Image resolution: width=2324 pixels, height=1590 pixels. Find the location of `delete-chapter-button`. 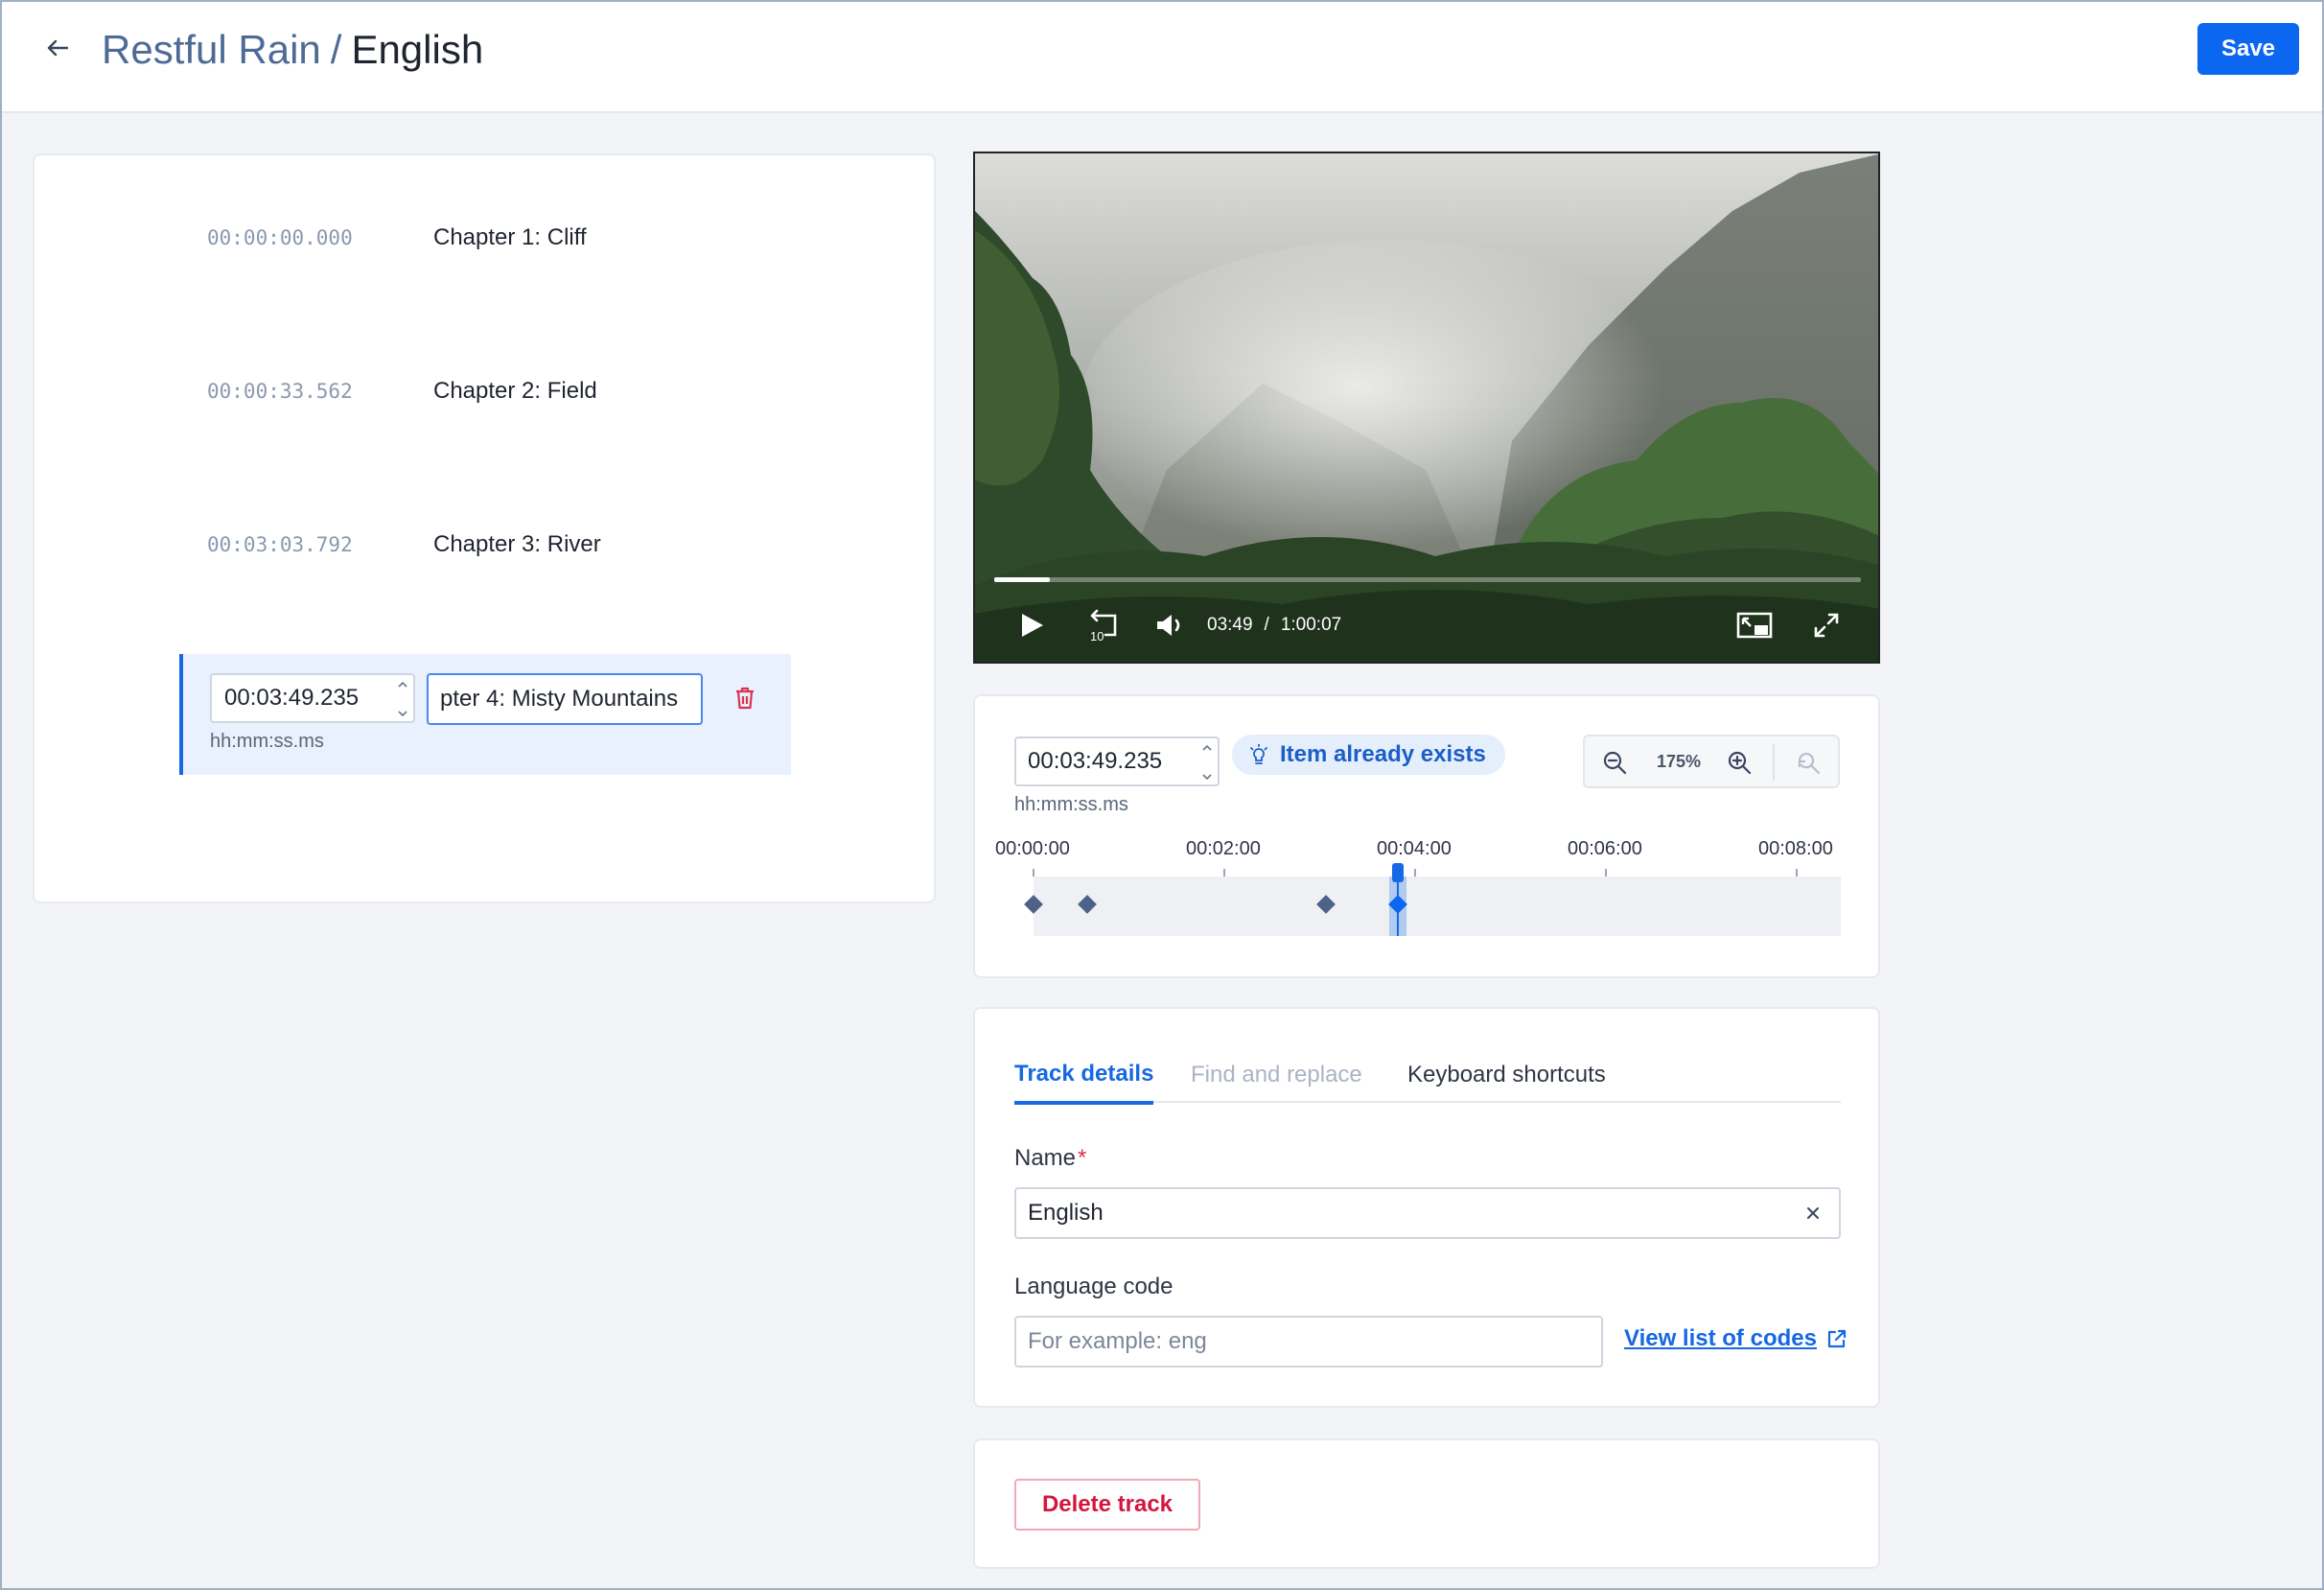

delete-chapter-button is located at coordinates (745, 698).